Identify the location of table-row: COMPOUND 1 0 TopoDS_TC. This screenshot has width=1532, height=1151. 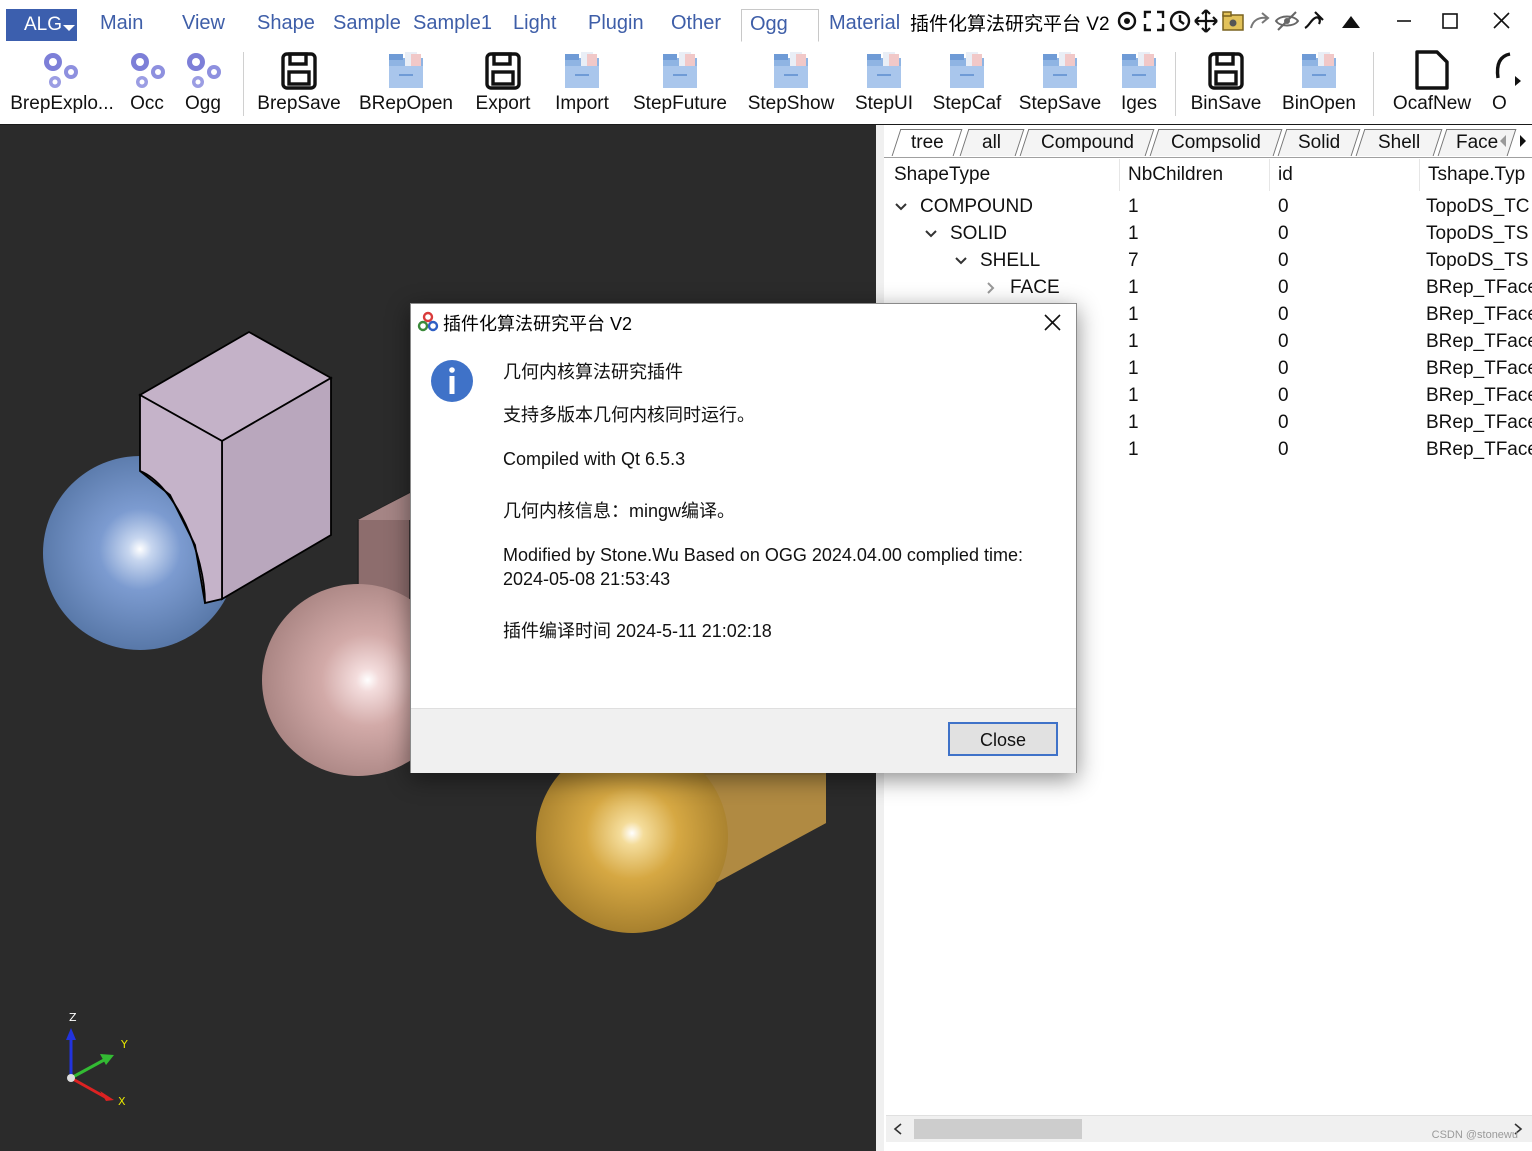
(1209, 206).